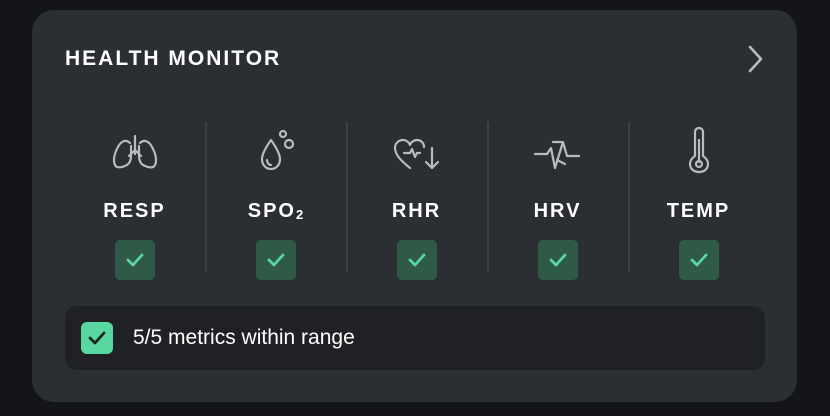 This screenshot has height=416, width=830. What do you see at coordinates (97, 338) in the screenshot?
I see `summary-check-icon` at bounding box center [97, 338].